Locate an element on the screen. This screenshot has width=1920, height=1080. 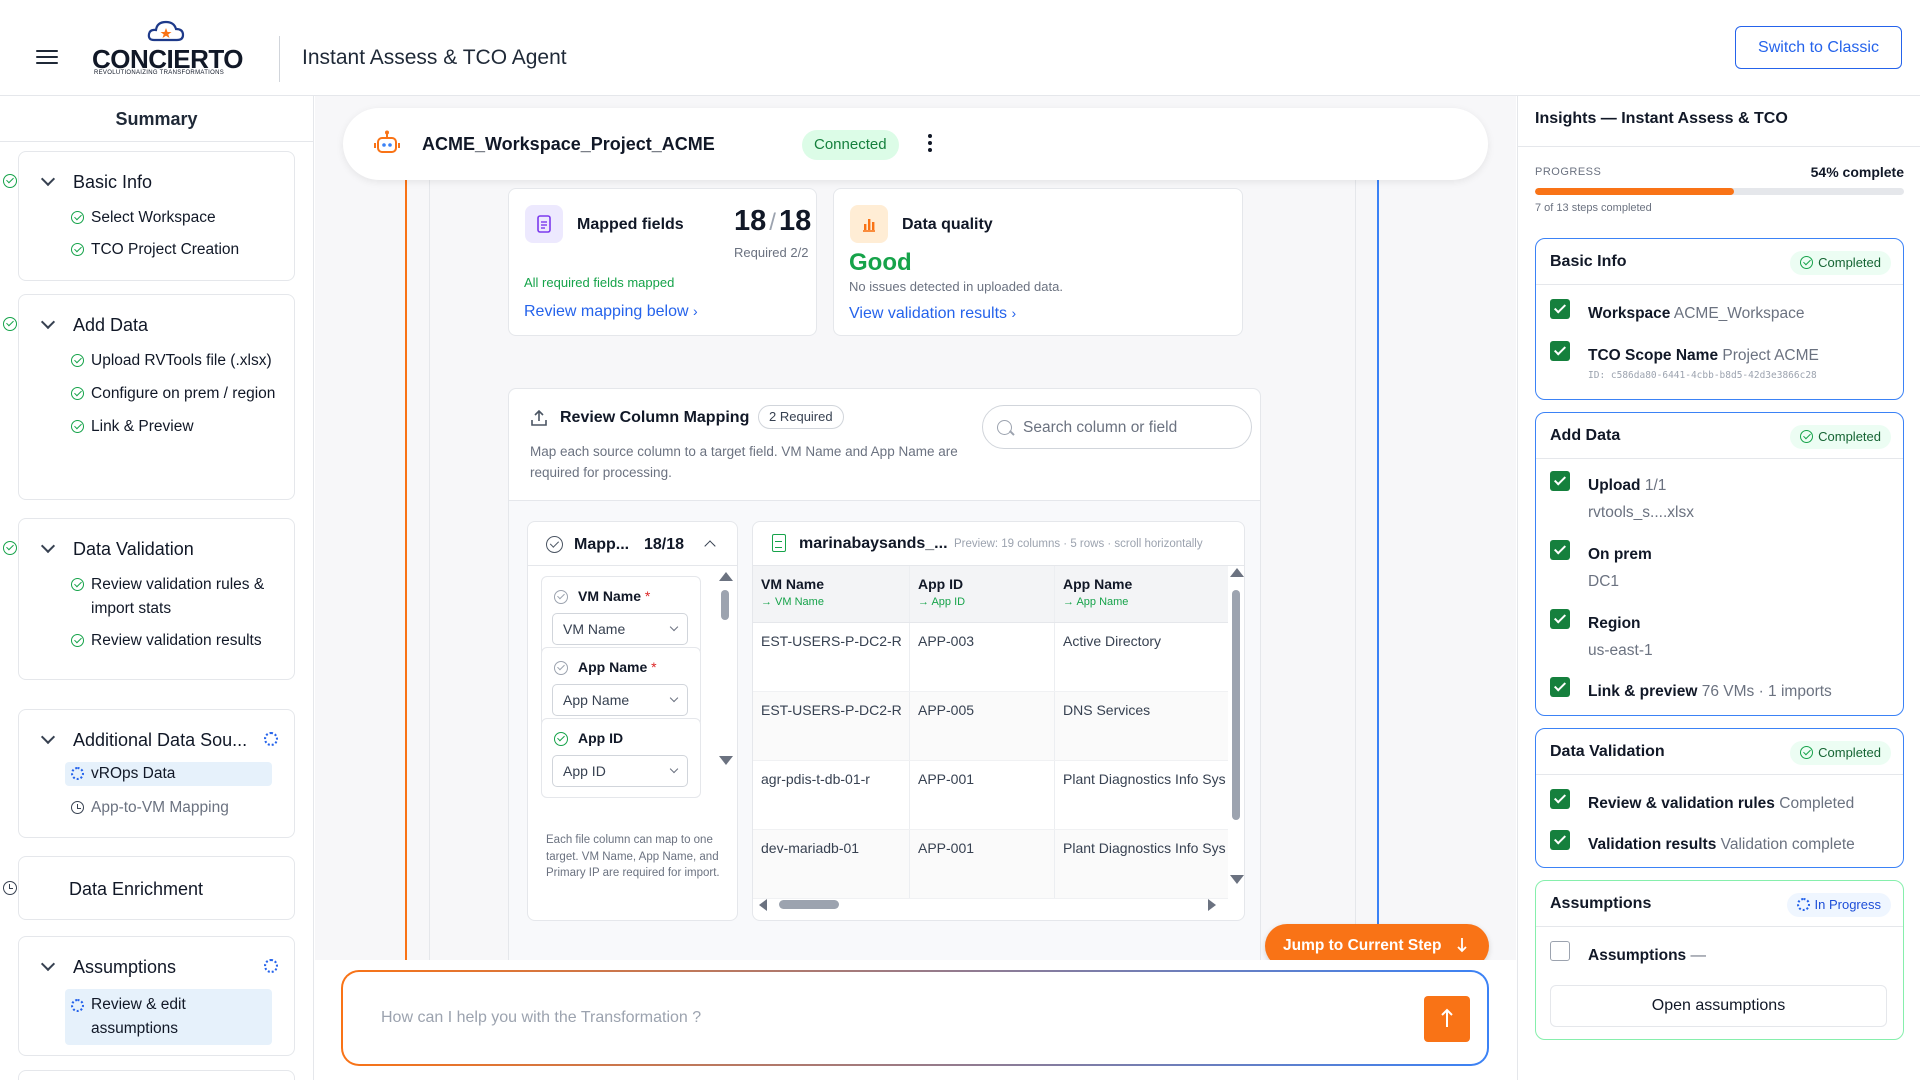
sidebar-item-select-workspace: Select Workspace is located at coordinates (156, 218).